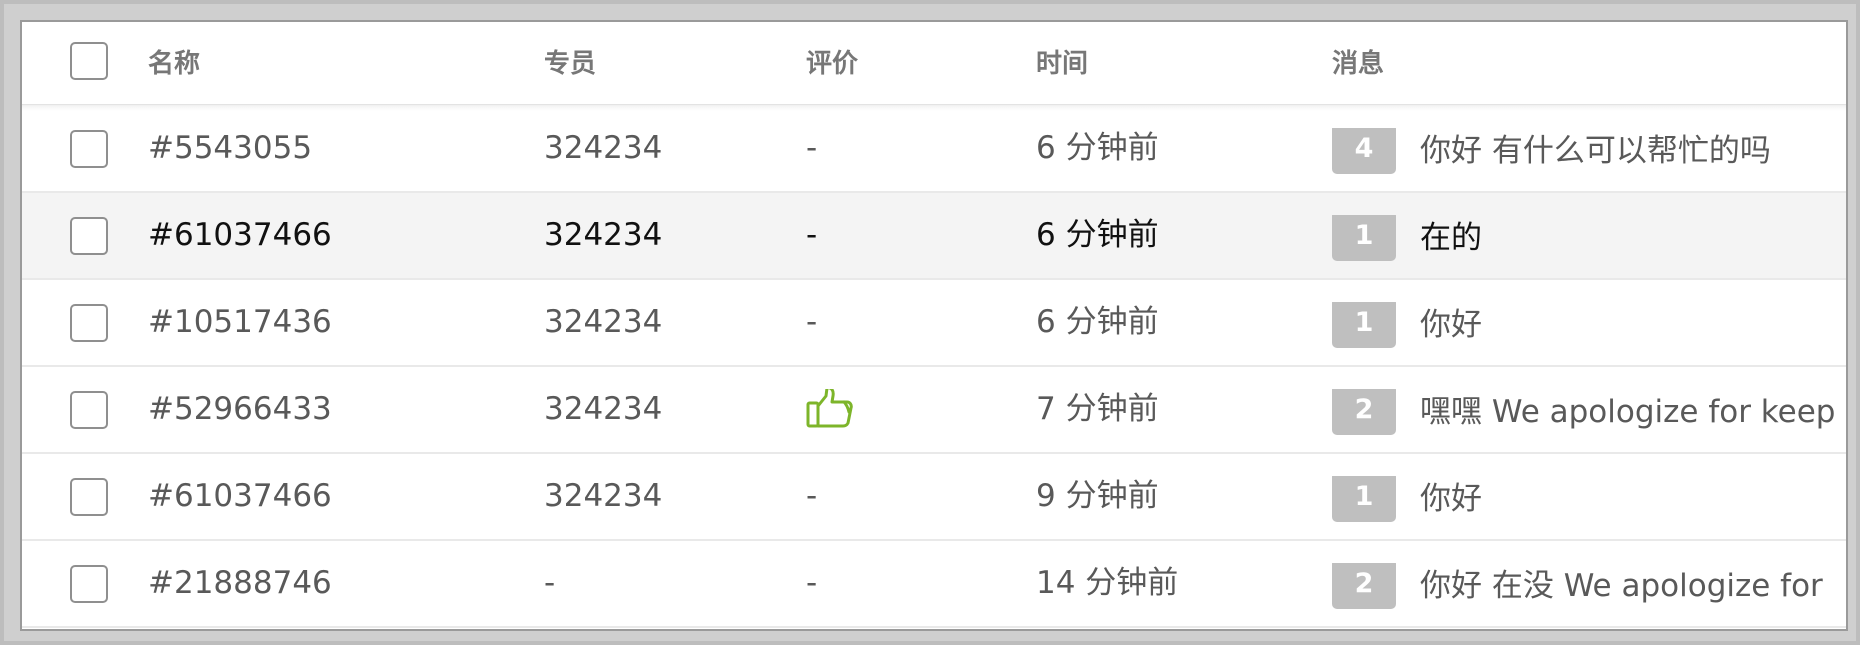  Describe the element at coordinates (934, 149) in the screenshot. I see `table-row: #5543055 324234 - 6 分钟前 4 你好 有什么可以帮忙的吗` at that location.